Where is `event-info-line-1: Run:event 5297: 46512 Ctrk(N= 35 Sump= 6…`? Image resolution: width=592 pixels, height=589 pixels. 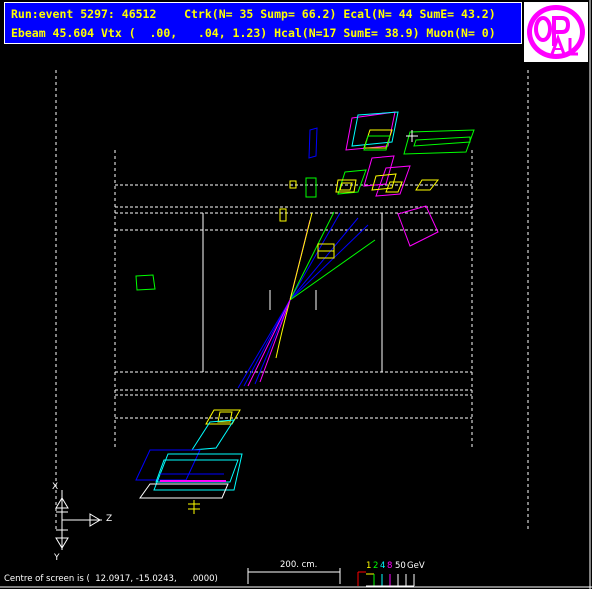
event-info-line-1: Run:event 5297: 46512 Ctrk(N= 35 Sump= 6… is located at coordinates (253, 14).